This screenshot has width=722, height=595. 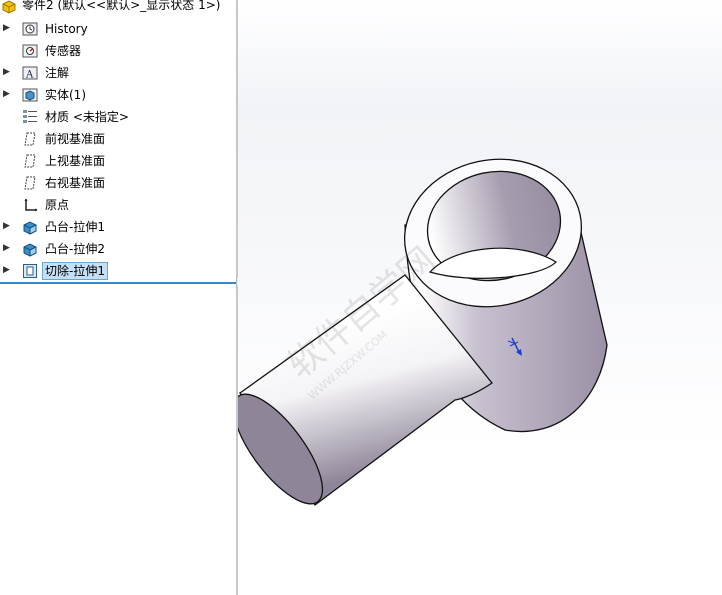 What do you see at coordinates (30, 116) in the screenshot?
I see `material-icon` at bounding box center [30, 116].